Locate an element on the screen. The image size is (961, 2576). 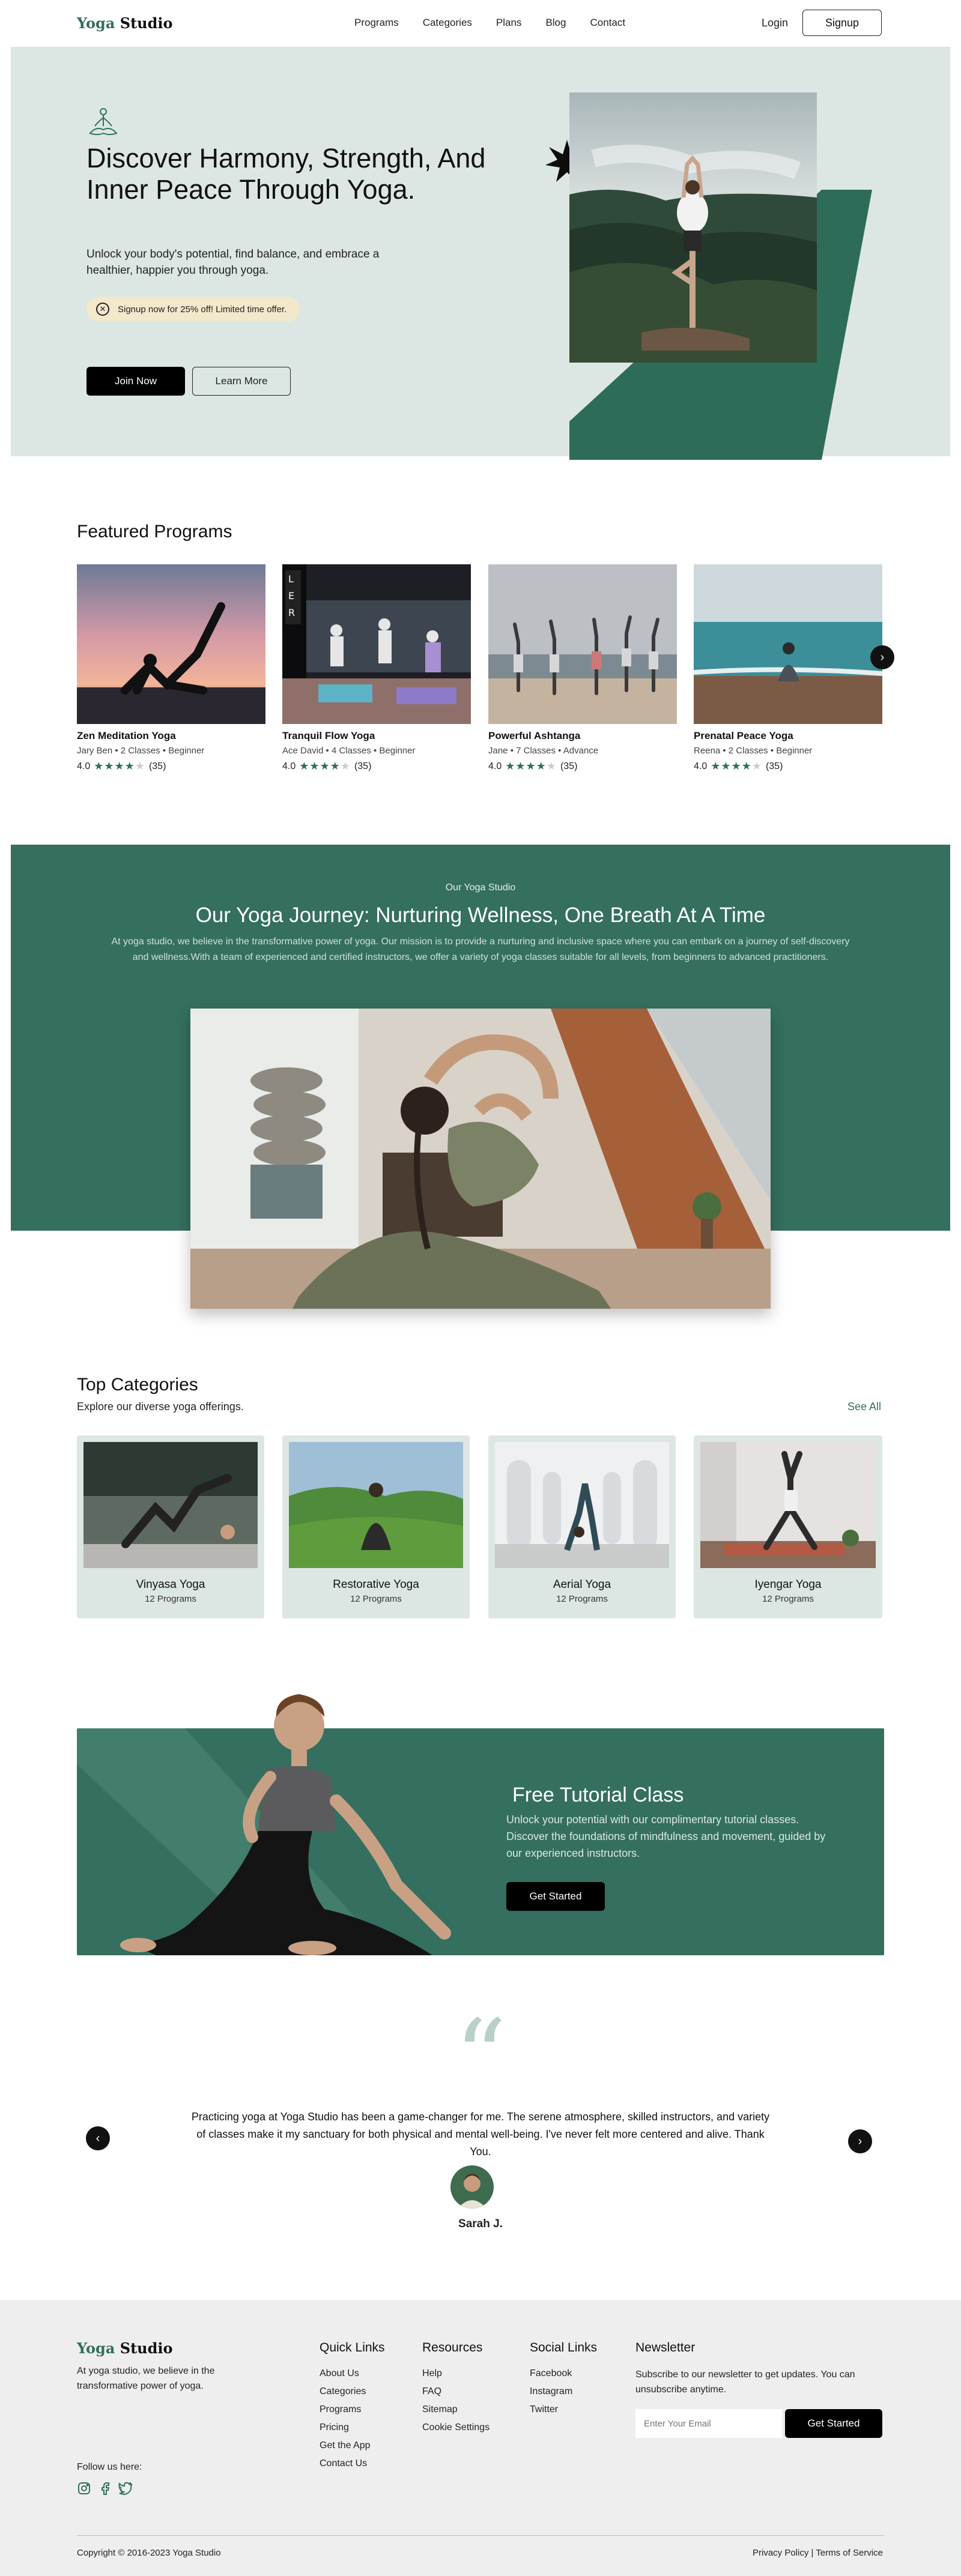
chevron-right-icon: › is located at coordinates (860, 2141).